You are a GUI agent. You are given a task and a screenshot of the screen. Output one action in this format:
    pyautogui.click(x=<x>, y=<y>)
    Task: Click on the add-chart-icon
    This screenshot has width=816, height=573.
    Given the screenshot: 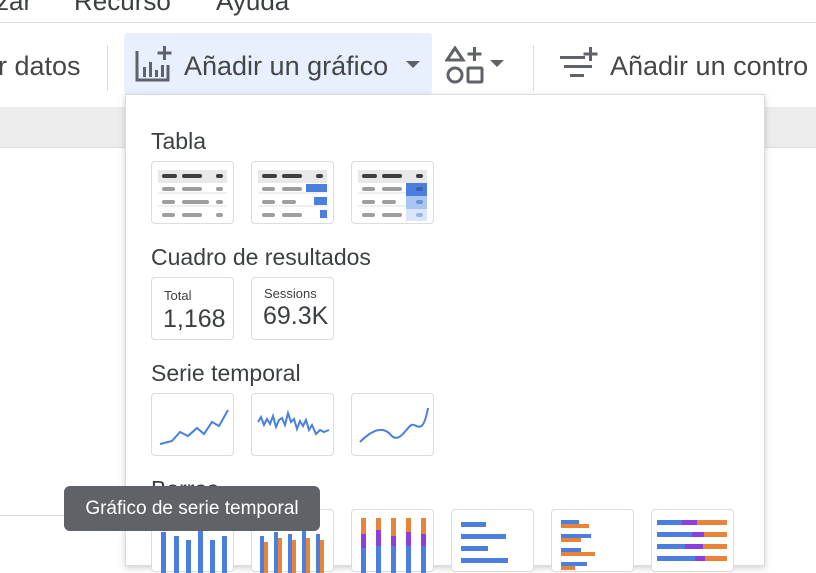 What is the action you would take?
    pyautogui.click(x=153, y=64)
    